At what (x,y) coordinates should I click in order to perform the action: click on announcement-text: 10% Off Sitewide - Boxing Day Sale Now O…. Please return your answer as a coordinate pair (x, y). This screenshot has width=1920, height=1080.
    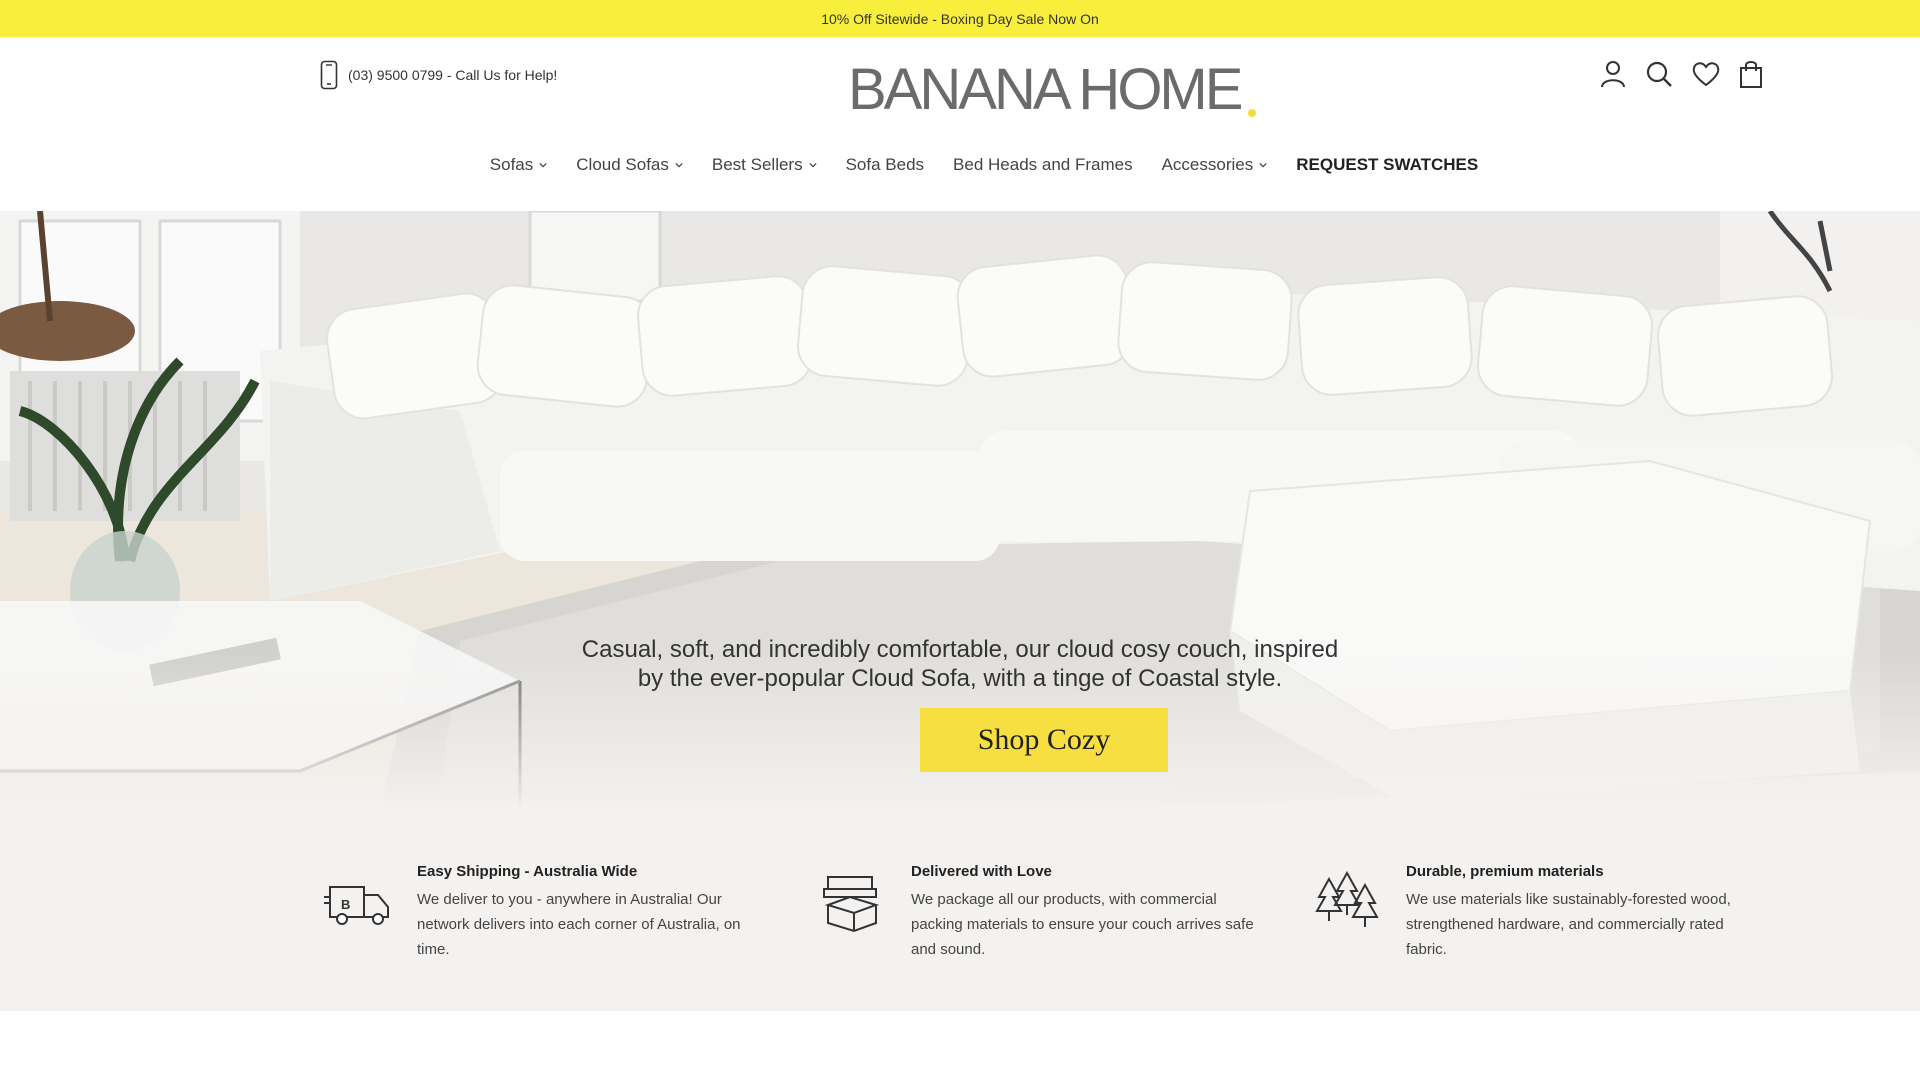
    Looking at the image, I should click on (960, 18).